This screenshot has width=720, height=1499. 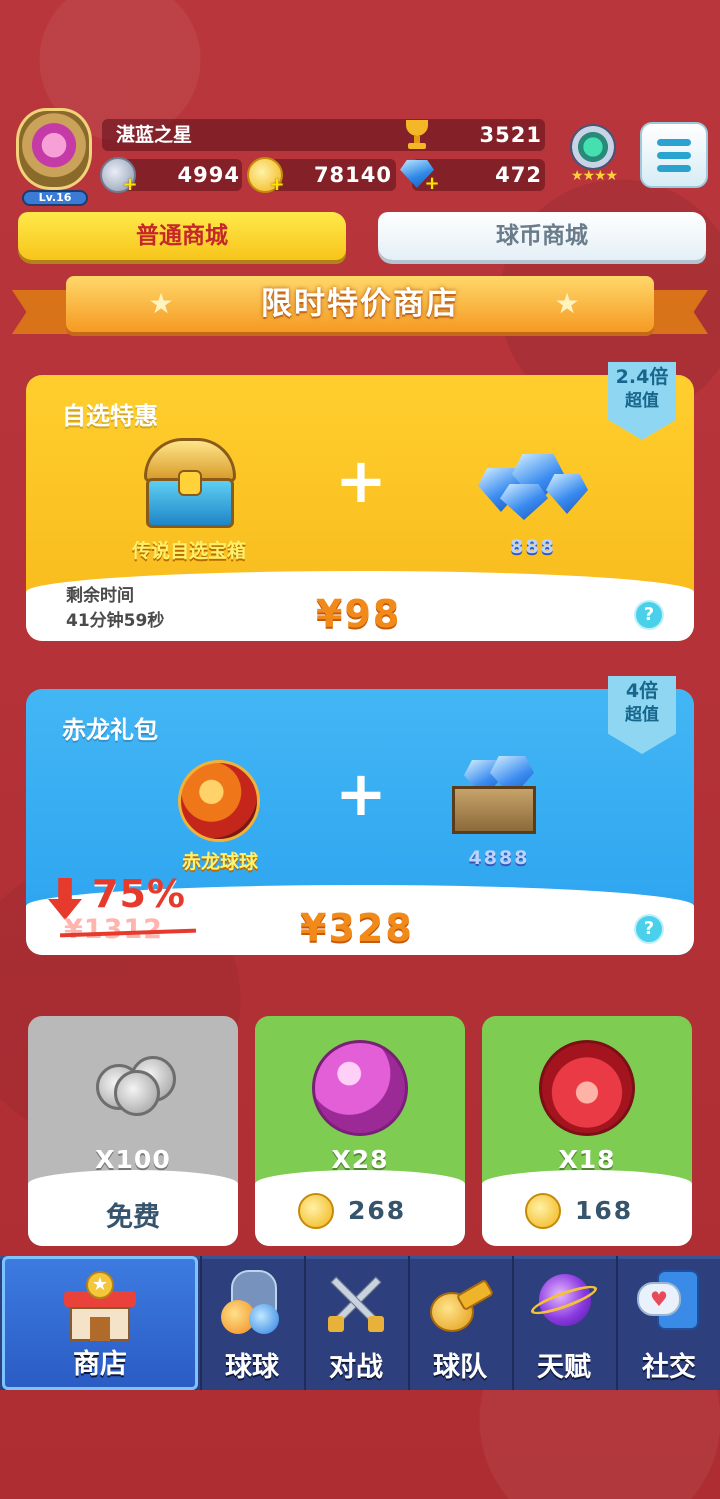 I want to click on purple-ball-icon, so click(x=360, y=1088).